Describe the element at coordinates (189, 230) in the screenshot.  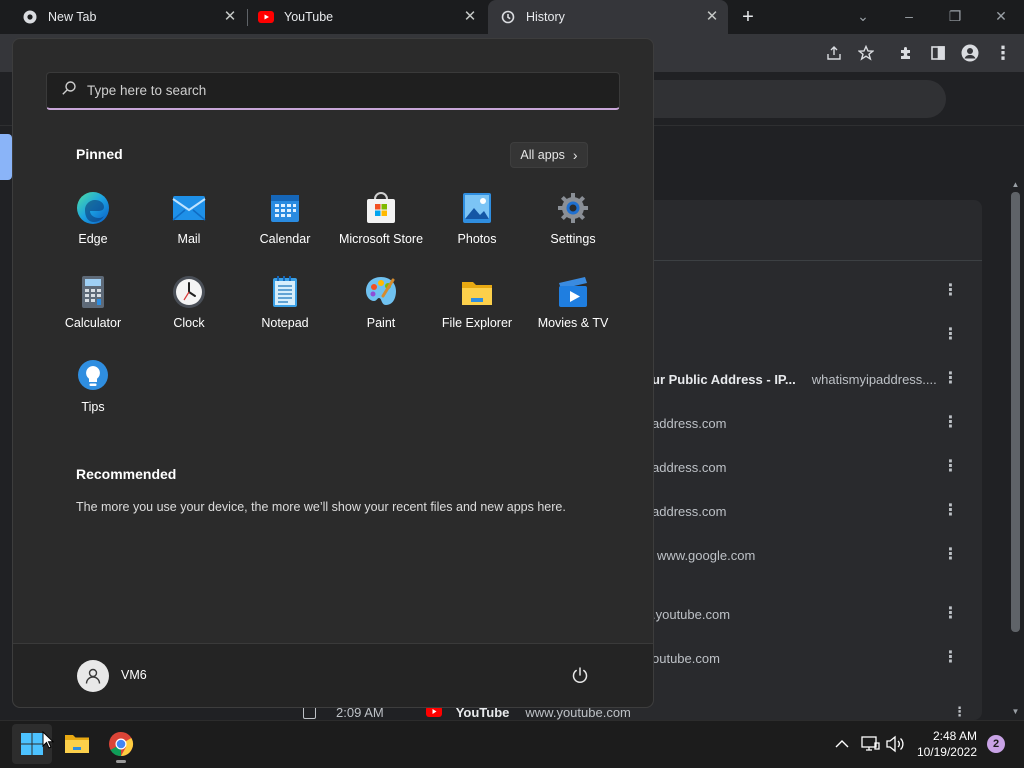
I see `pinned-app-mail: Mail` at that location.